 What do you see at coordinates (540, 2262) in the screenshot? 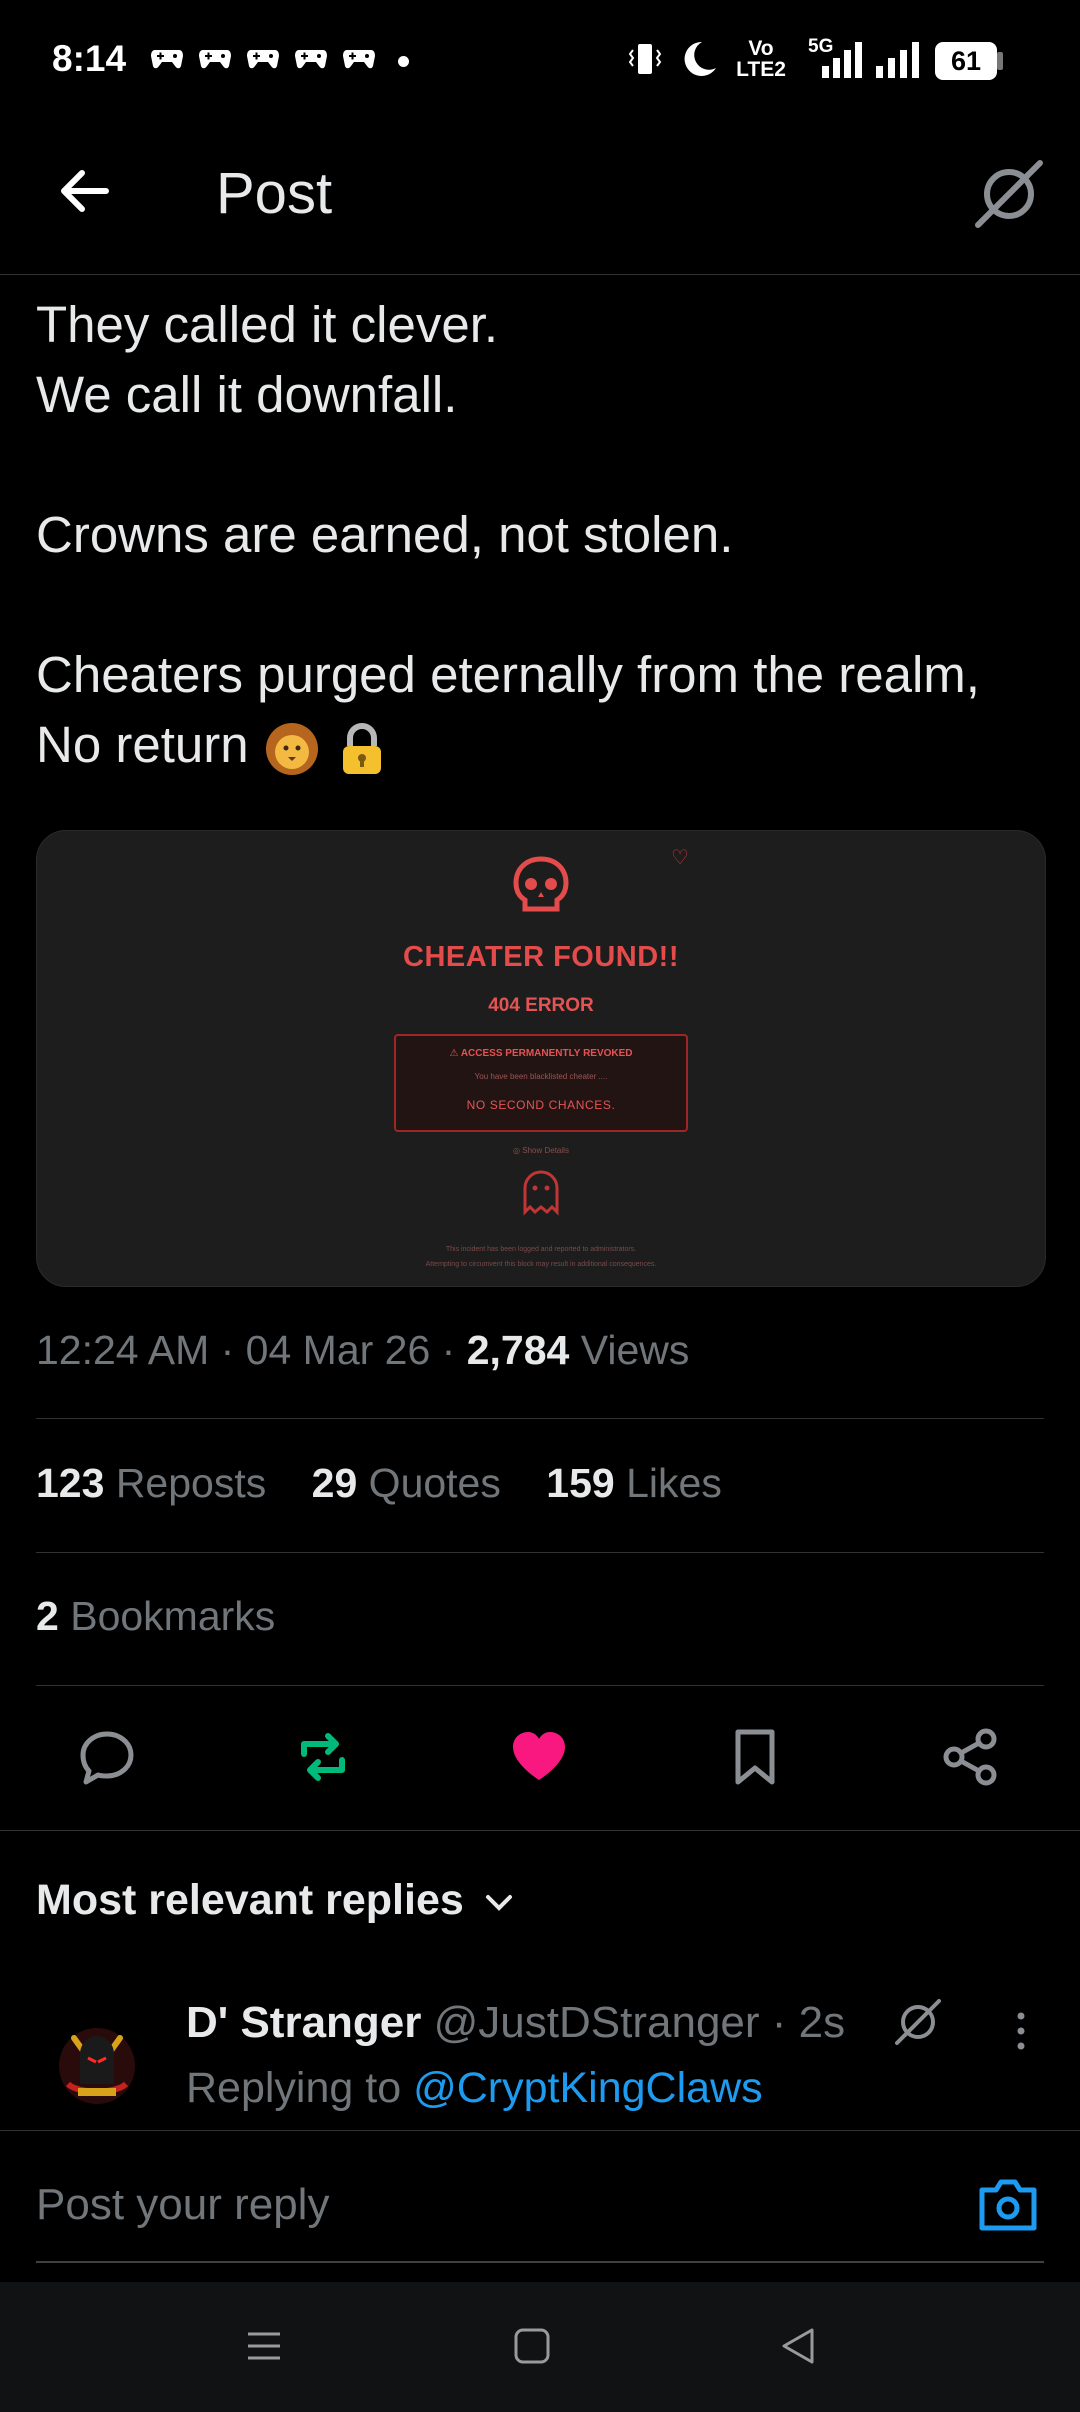
I see `reply-input-underline` at bounding box center [540, 2262].